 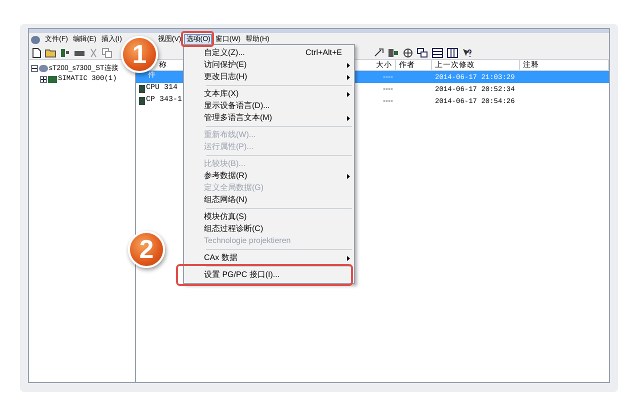 What do you see at coordinates (36, 53) in the screenshot?
I see `new-file-icon` at bounding box center [36, 53].